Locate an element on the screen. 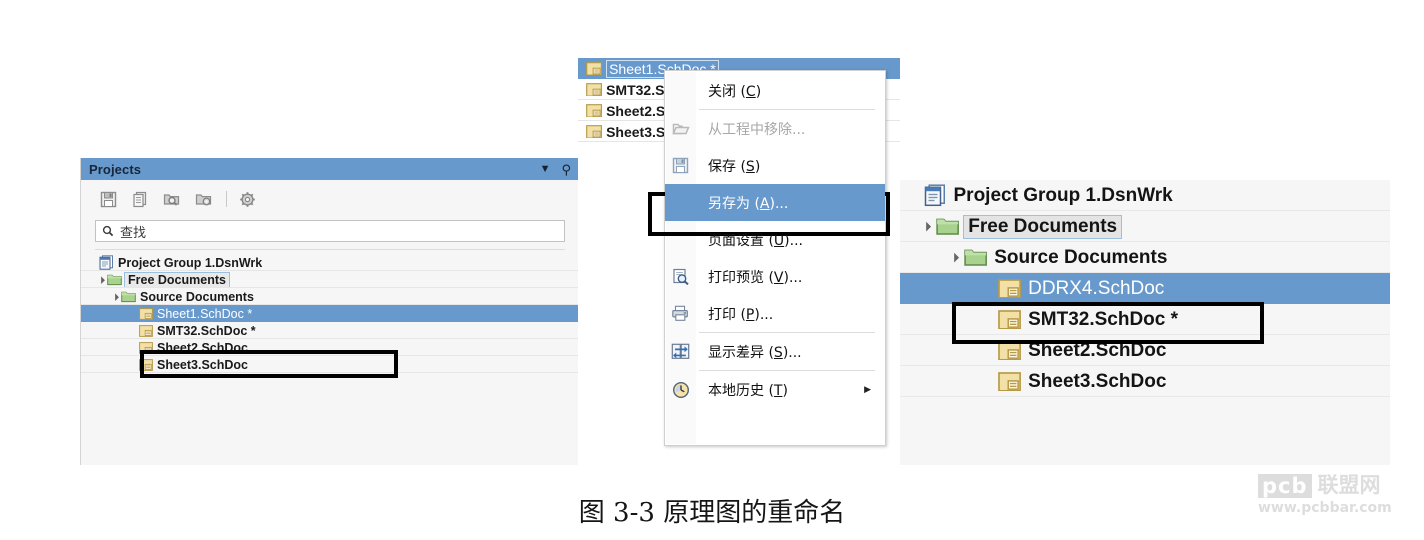 This screenshot has height=540, width=1424. chevron-down-icon: ▼ is located at coordinates (545, 169).